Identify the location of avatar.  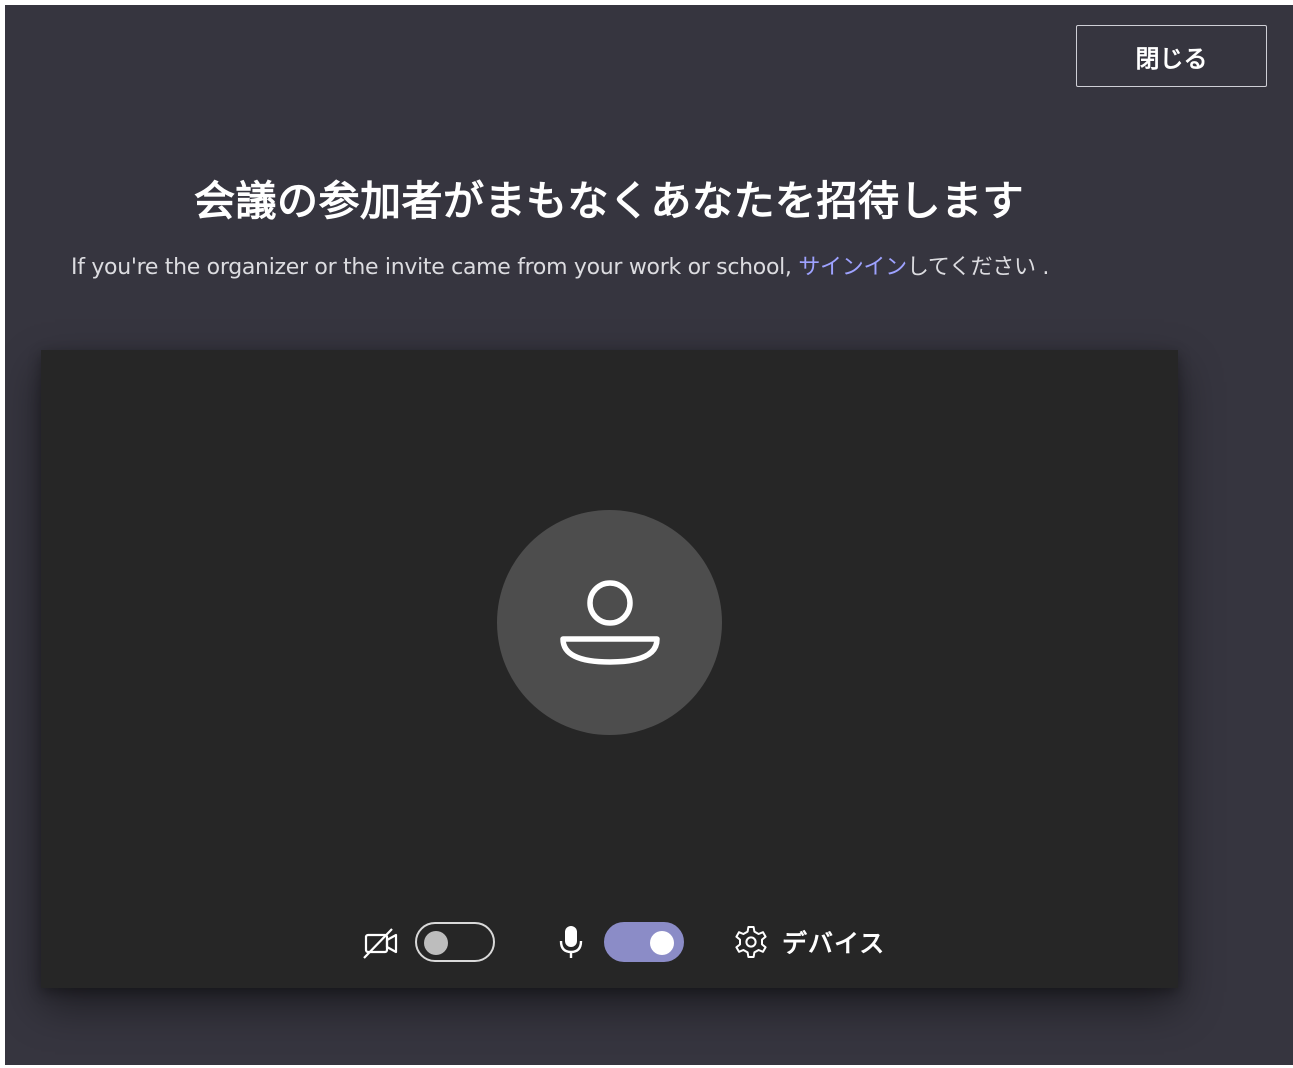
(609, 622).